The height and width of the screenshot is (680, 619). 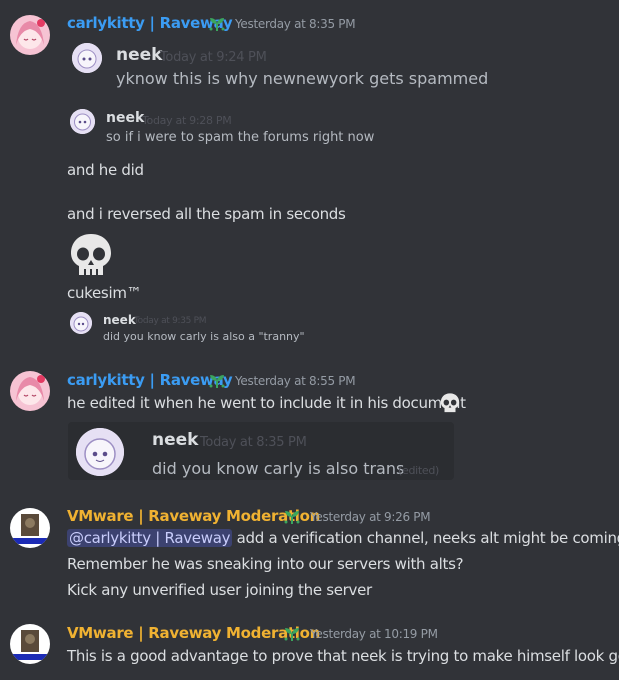 What do you see at coordinates (104, 293) in the screenshot?
I see `message-text: cukesim™` at bounding box center [104, 293].